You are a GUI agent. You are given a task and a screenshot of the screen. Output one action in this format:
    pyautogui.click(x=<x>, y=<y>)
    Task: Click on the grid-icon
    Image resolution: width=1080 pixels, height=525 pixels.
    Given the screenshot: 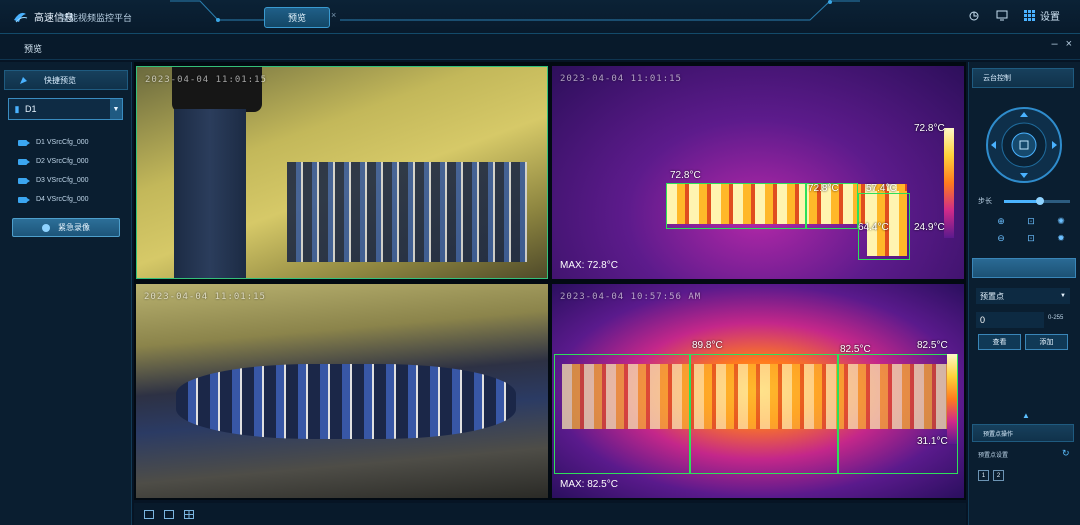 What is the action you would take?
    pyautogui.click(x=1029, y=15)
    